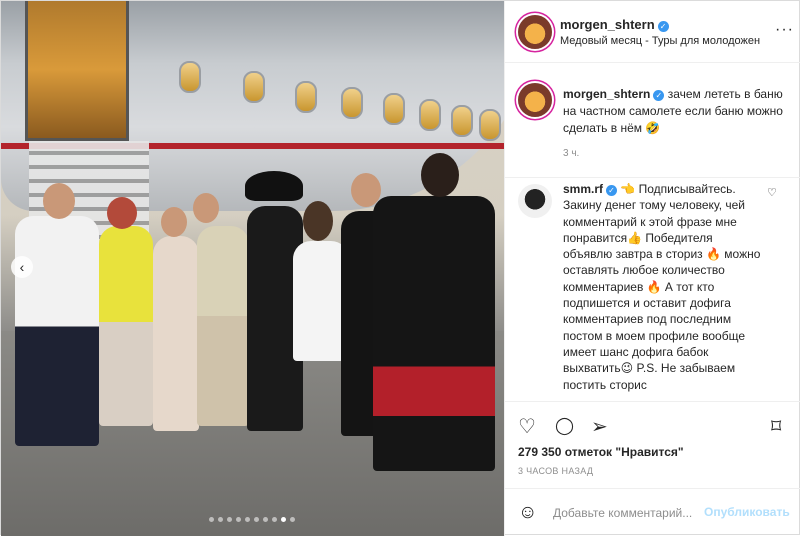 Image resolution: width=800 pixels, height=536 pixels. I want to click on comment-username: smm.rf, so click(583, 189).